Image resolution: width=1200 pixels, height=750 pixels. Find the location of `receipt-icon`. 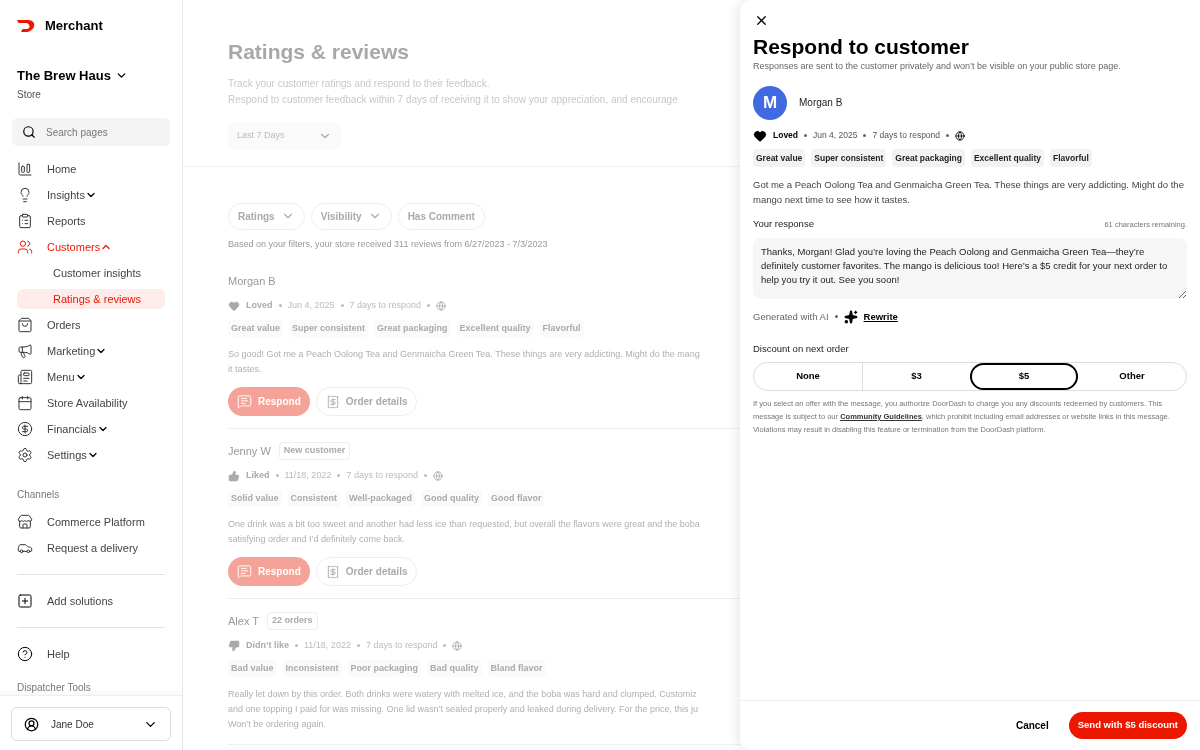

receipt-icon is located at coordinates (332, 401).